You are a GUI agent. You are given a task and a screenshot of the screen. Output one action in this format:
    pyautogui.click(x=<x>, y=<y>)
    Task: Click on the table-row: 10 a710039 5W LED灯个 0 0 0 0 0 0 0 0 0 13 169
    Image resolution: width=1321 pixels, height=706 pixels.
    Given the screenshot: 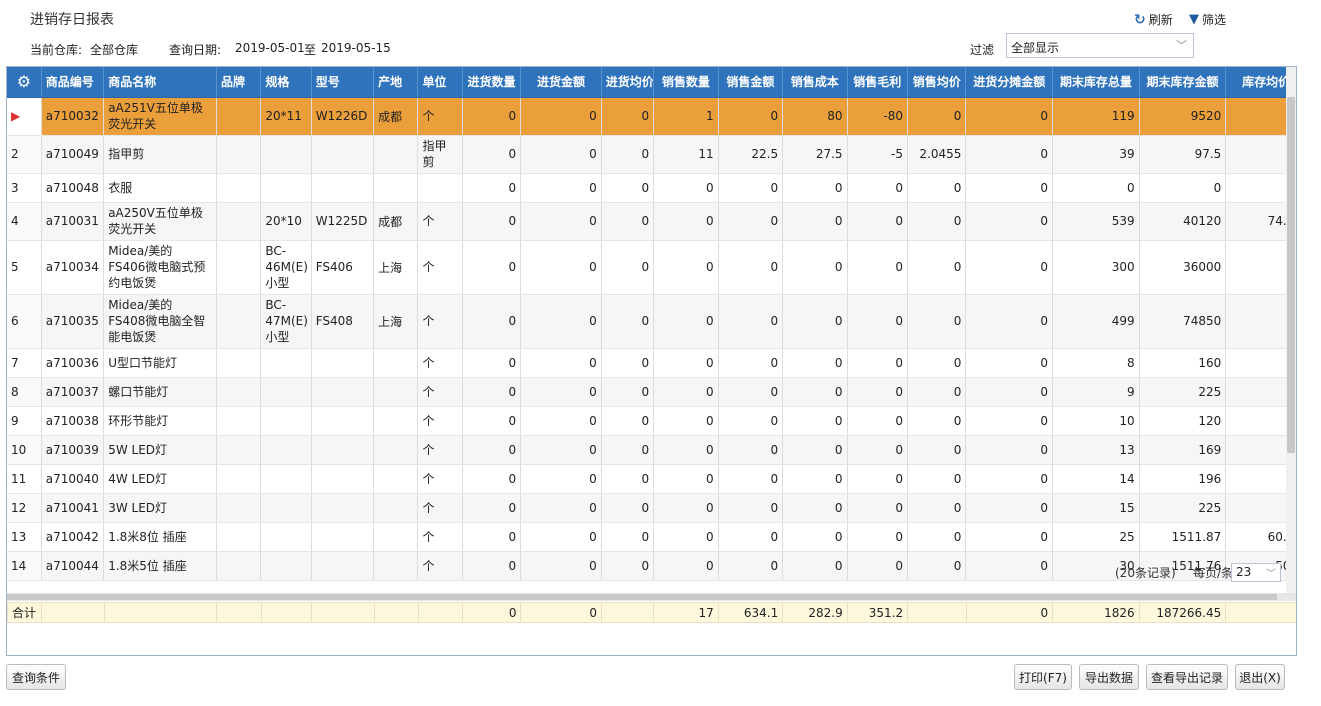 What is the action you would take?
    pyautogui.click(x=646, y=450)
    